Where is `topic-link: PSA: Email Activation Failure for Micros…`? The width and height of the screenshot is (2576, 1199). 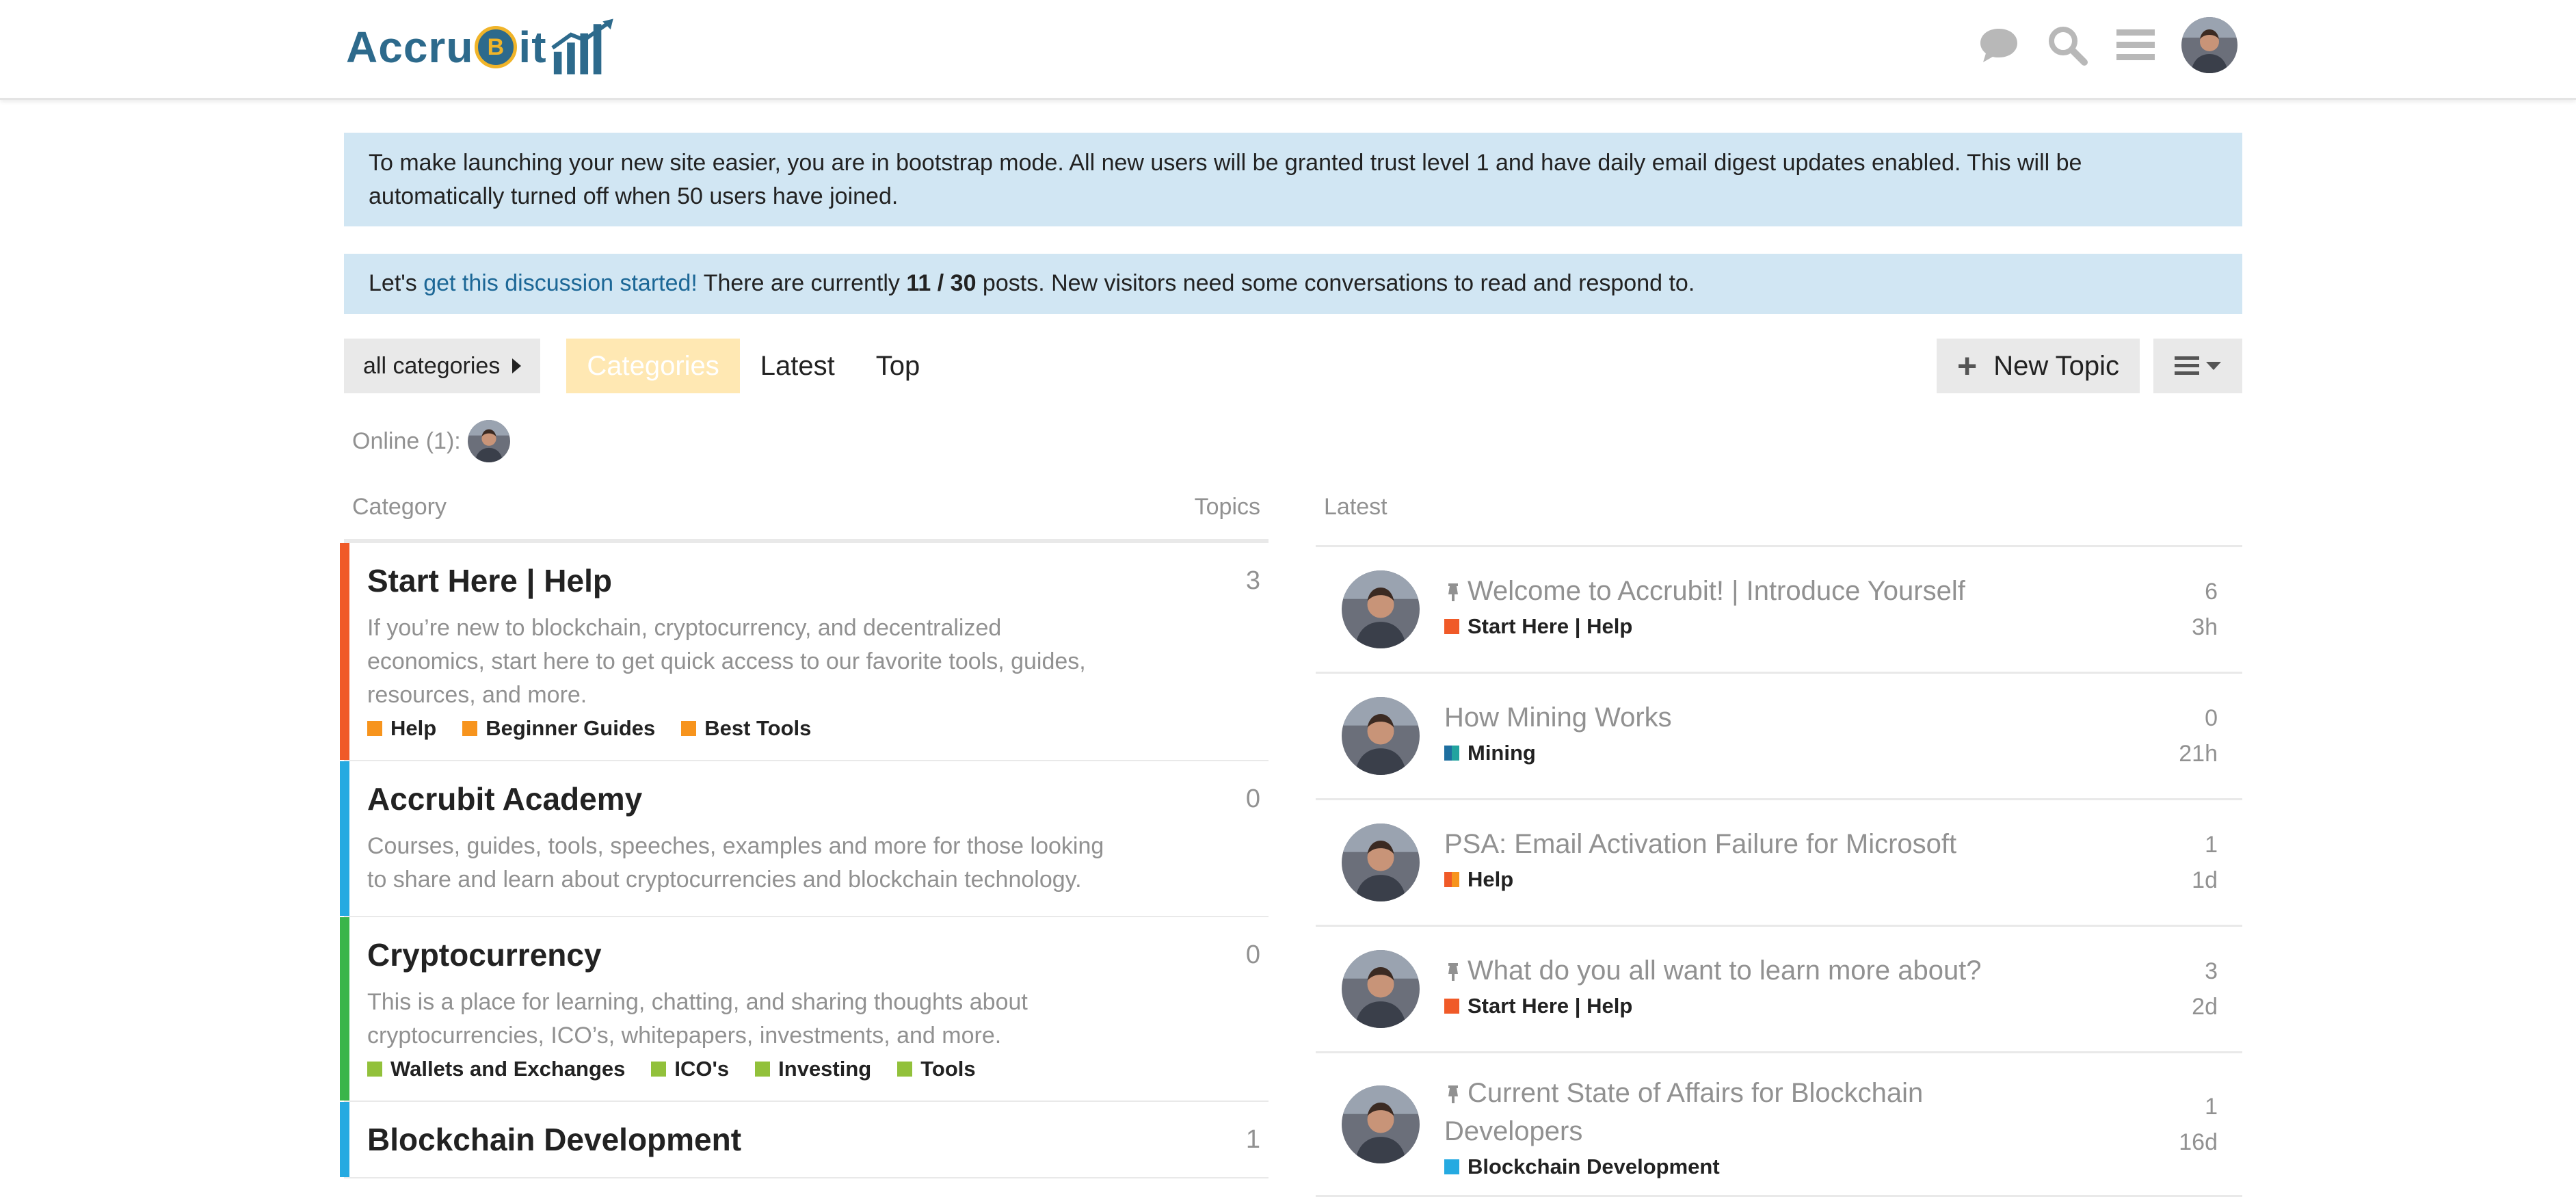 topic-link: PSA: Email Activation Failure for Micros… is located at coordinates (1752, 844).